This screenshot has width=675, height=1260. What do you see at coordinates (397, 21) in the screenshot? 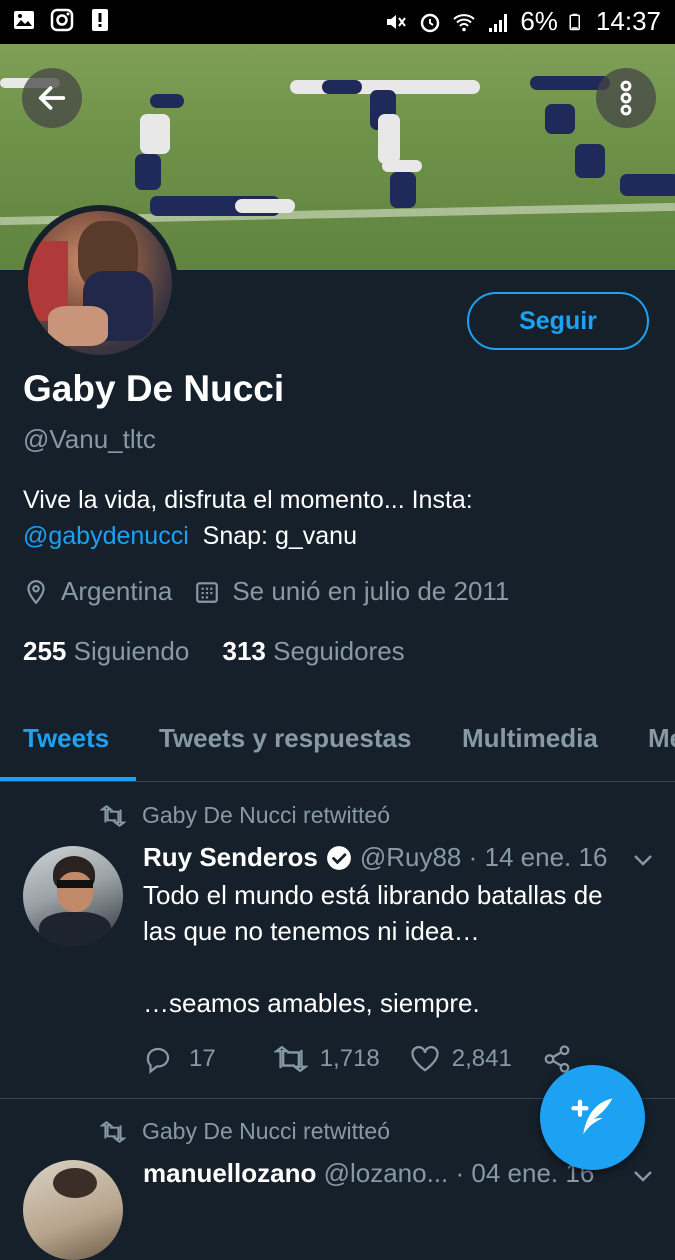
I see `mute-icon` at bounding box center [397, 21].